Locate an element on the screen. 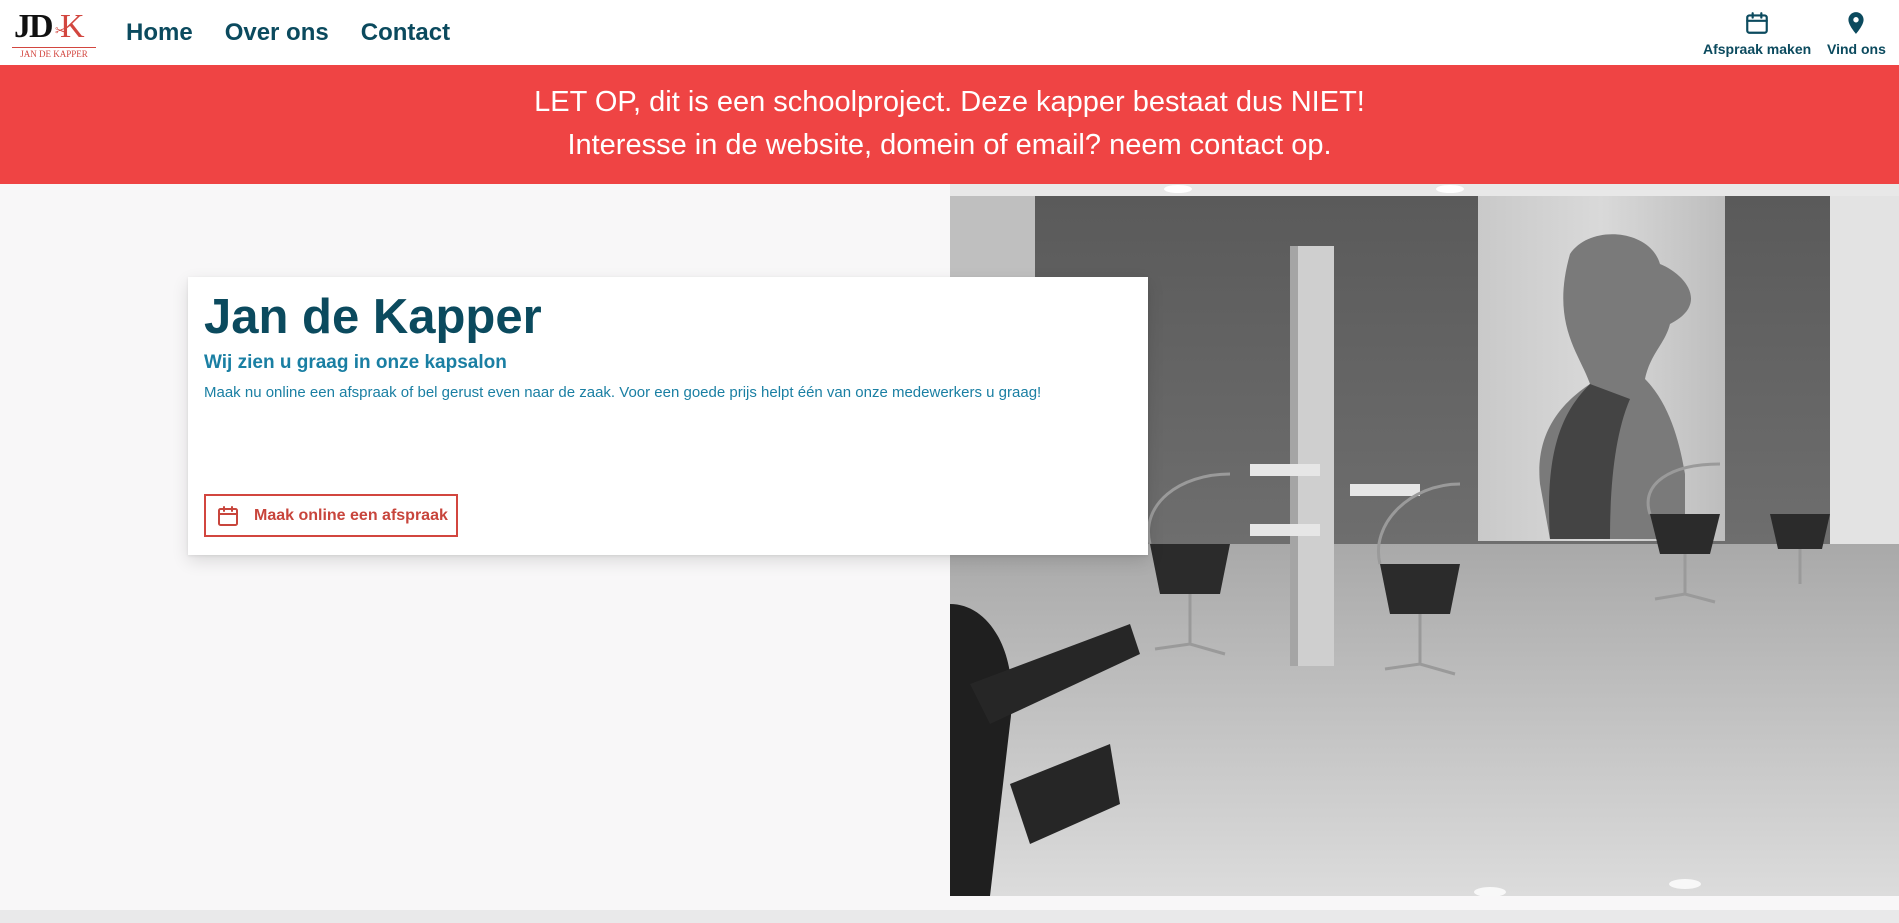  header-appointment-button: Afspraak maken is located at coordinates (1757, 33).